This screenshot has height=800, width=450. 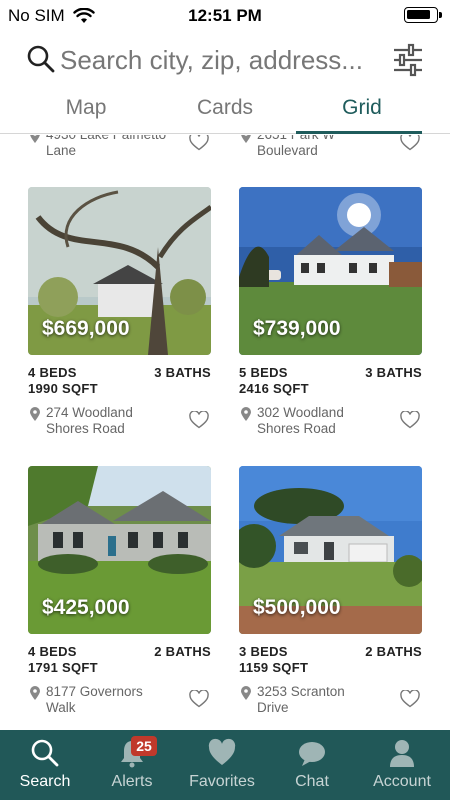 What do you see at coordinates (300, 420) in the screenshot?
I see `address-text: 302 Woodland Shores Road` at bounding box center [300, 420].